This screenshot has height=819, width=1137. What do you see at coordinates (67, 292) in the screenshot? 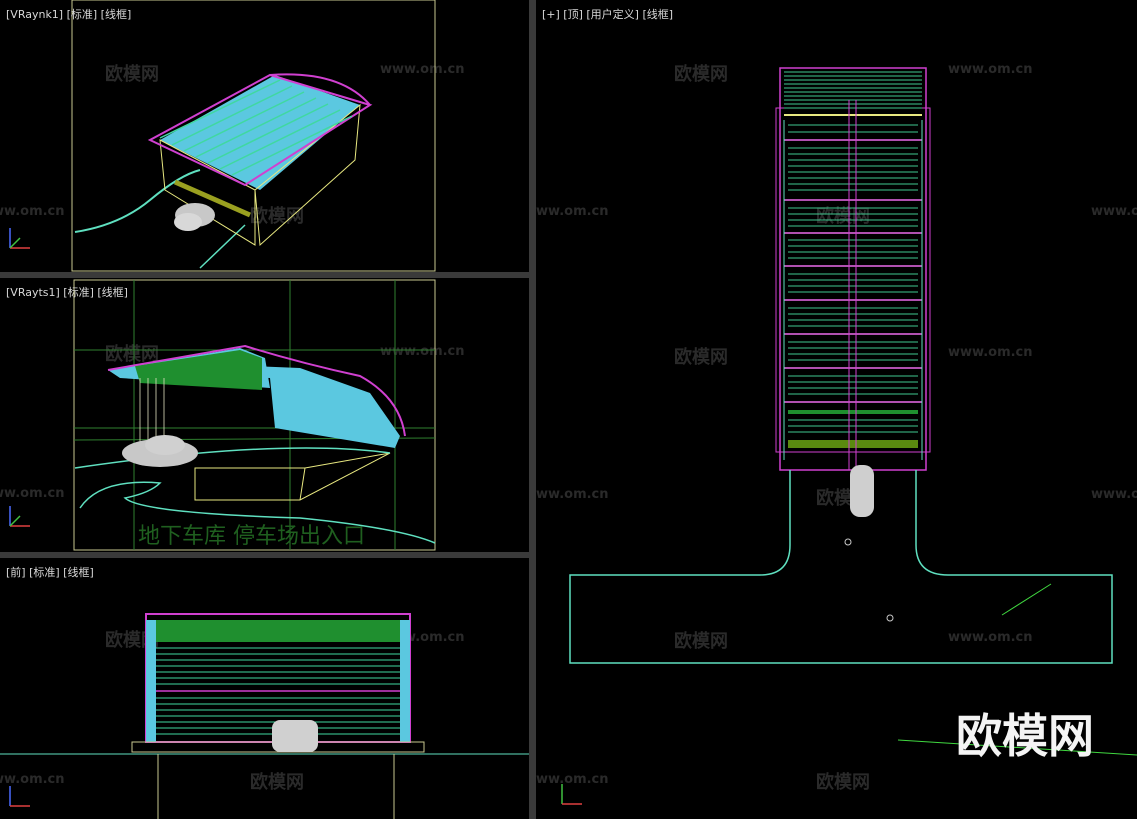
I see `viewport-label: [VRayts1] [标准] [线框]` at bounding box center [67, 292].